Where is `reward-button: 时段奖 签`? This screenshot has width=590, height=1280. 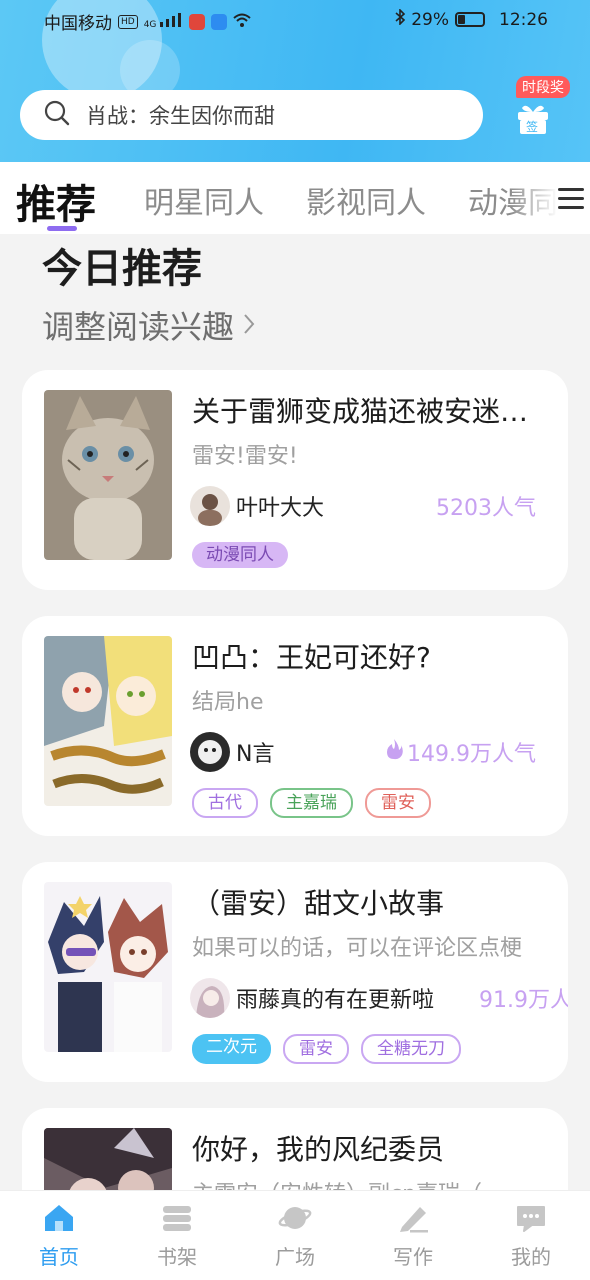 reward-button: 时段奖 签 is located at coordinates (545, 109).